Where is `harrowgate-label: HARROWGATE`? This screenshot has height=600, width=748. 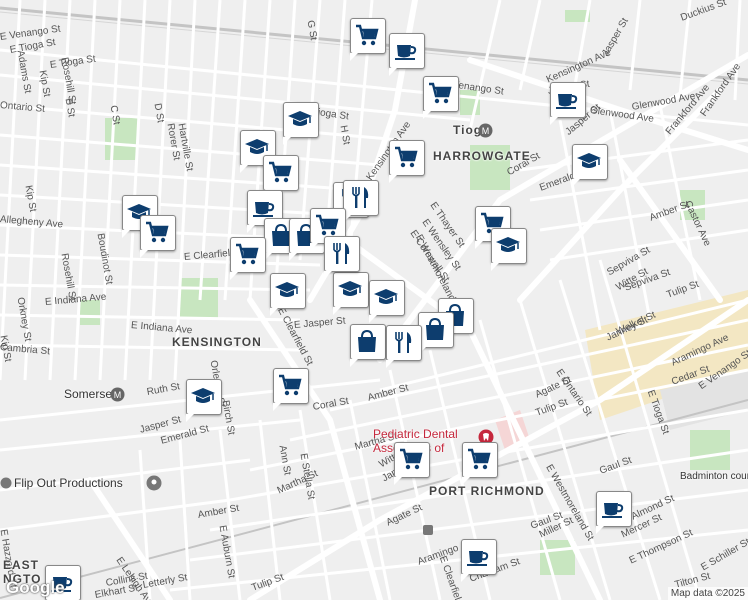
harrowgate-label: HARROWGATE is located at coordinates (482, 156).